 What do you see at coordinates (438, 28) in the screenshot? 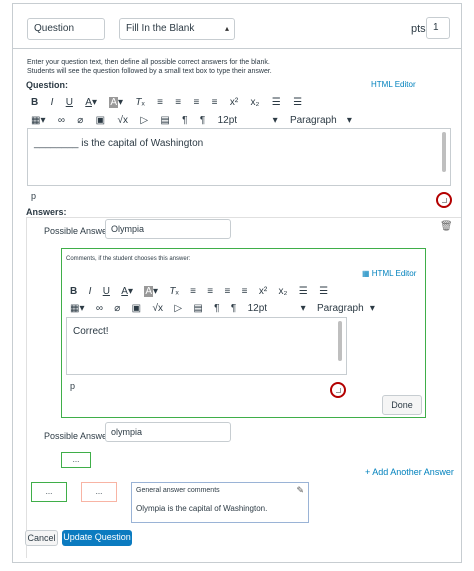
I see `pts-input: 1` at bounding box center [438, 28].